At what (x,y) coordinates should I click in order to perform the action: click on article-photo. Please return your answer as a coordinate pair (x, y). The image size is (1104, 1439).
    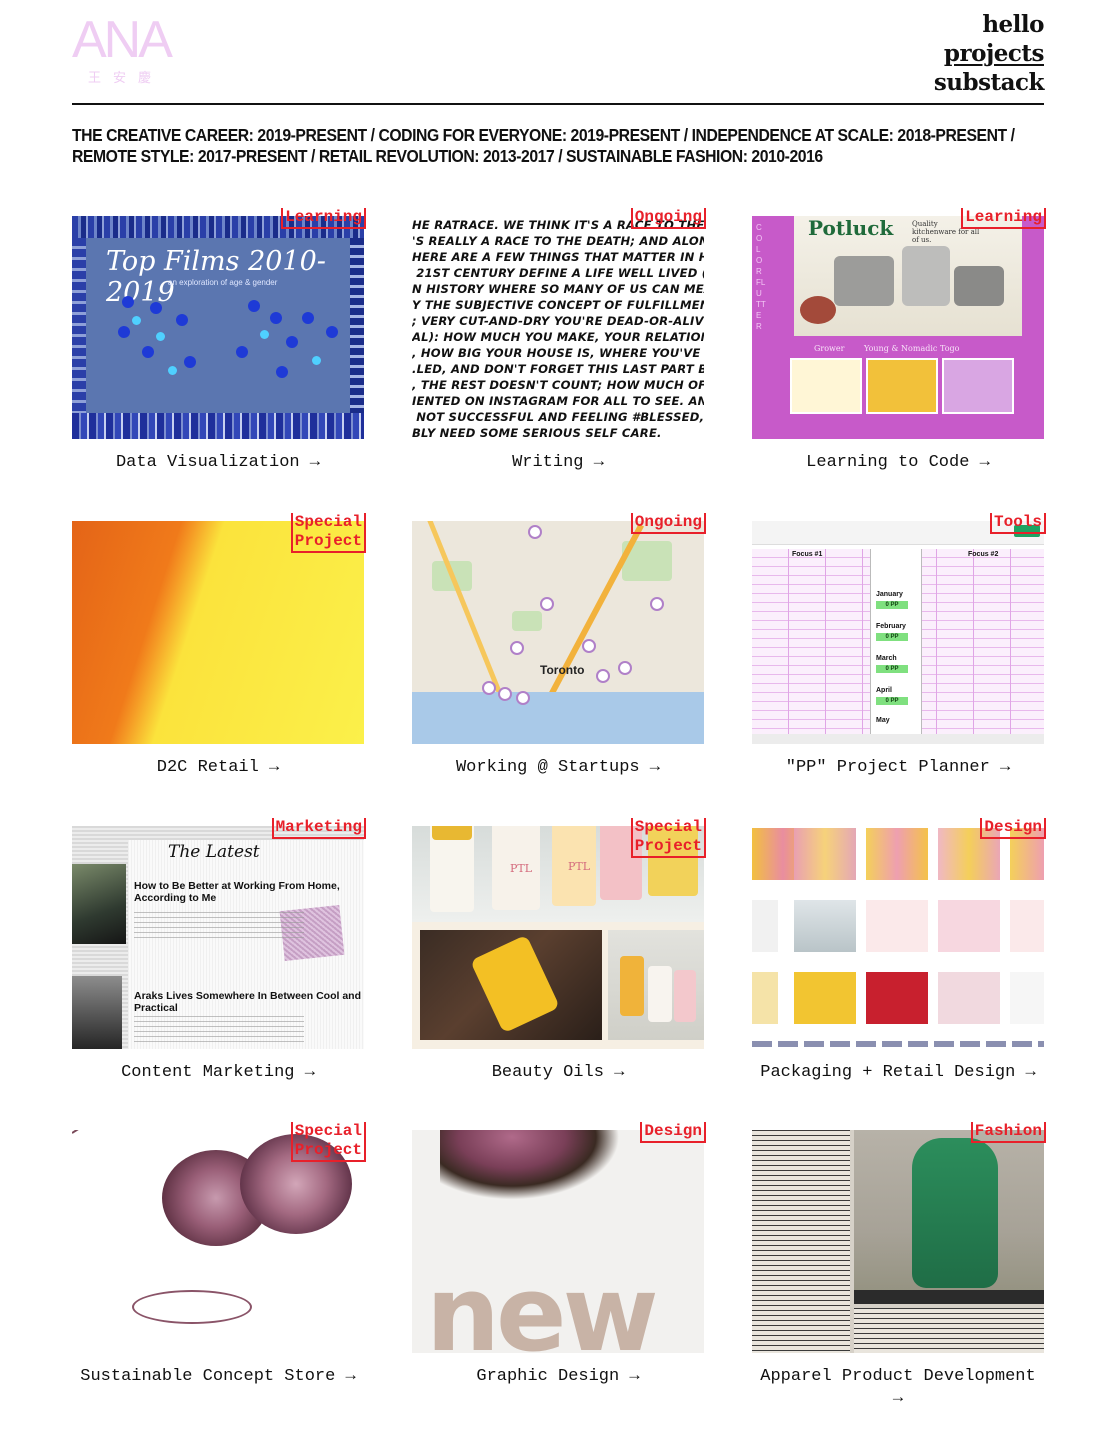
    Looking at the image, I should click on (97, 1012).